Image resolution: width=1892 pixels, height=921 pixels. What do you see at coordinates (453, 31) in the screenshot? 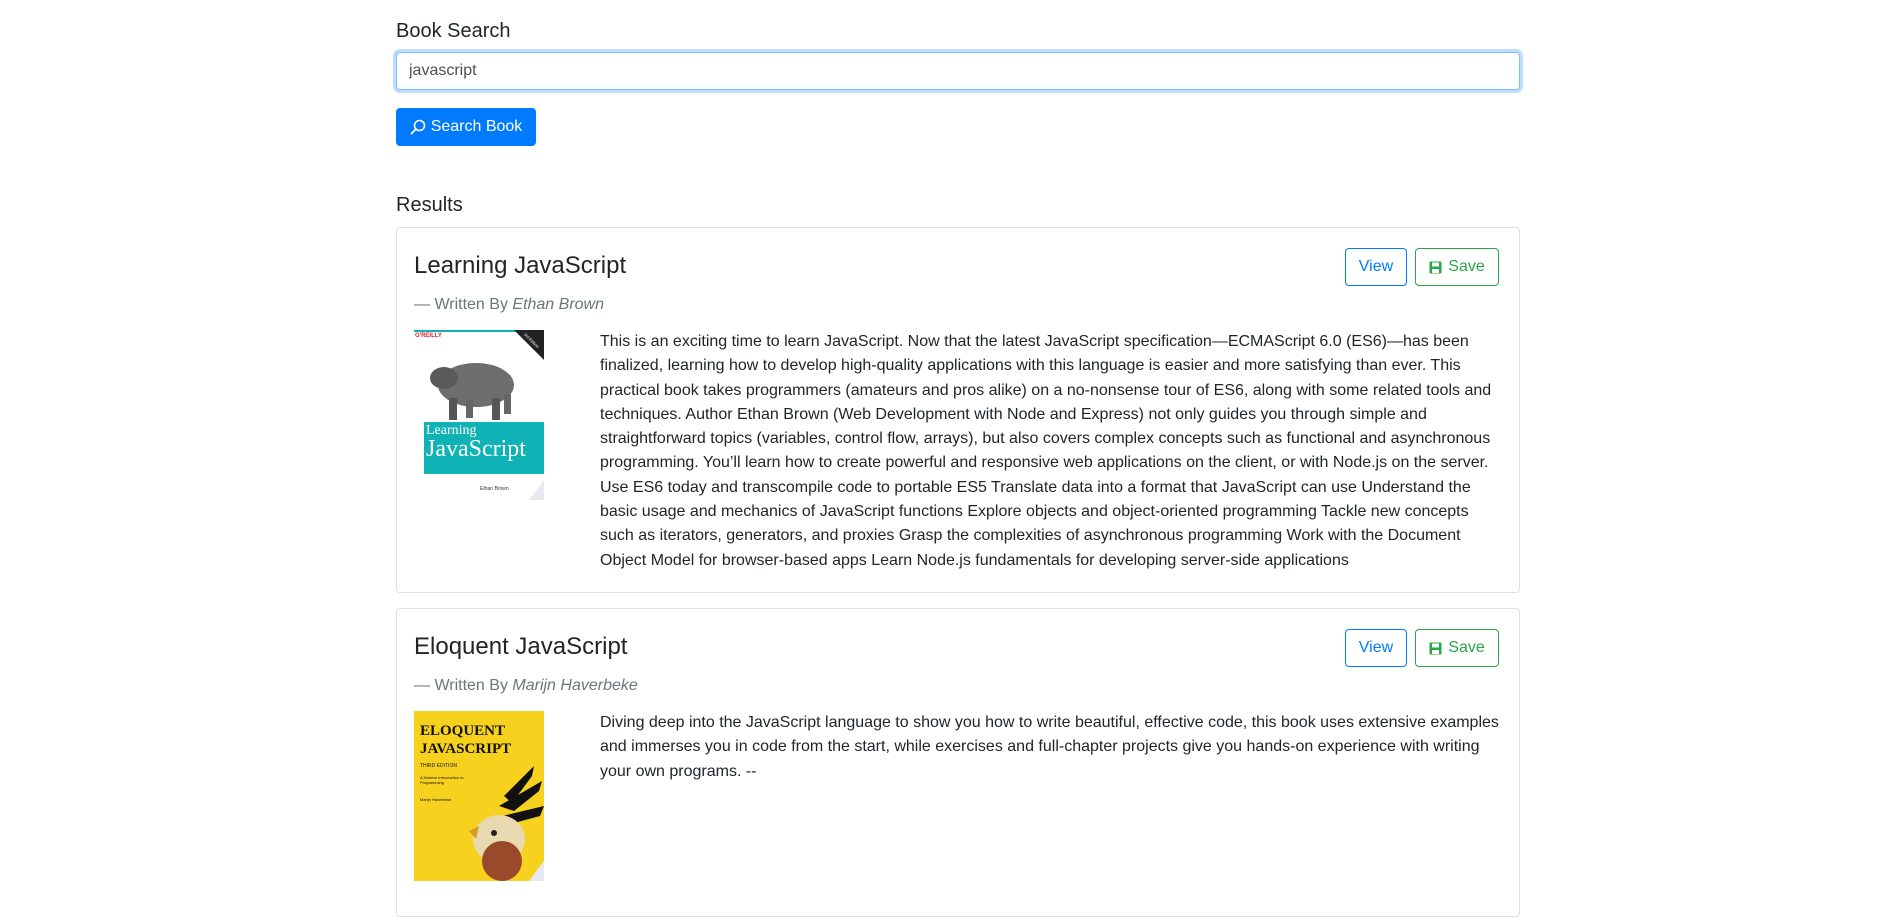
I see `book-search-label: Book Search` at bounding box center [453, 31].